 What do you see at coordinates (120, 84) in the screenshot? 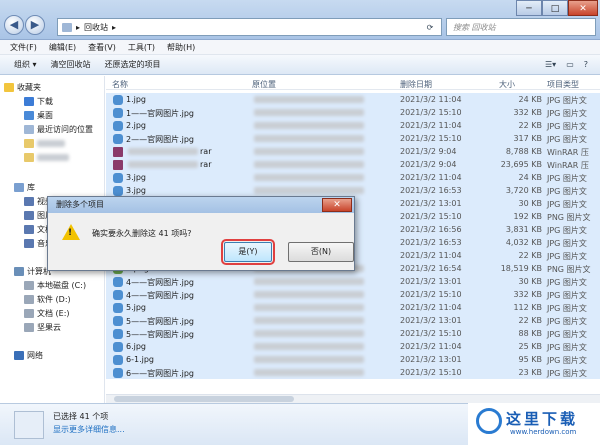
I see `column-name: 名称` at bounding box center [120, 84].